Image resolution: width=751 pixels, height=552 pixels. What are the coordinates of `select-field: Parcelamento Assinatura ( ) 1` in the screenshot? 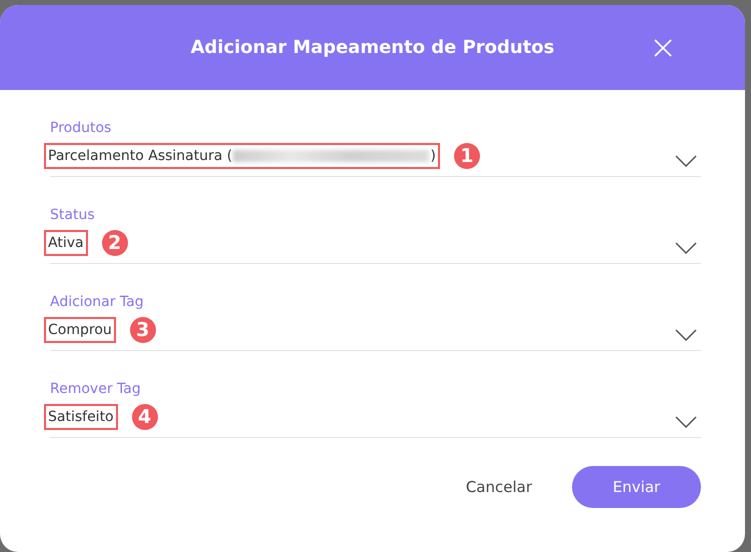 It's located at (372, 156).